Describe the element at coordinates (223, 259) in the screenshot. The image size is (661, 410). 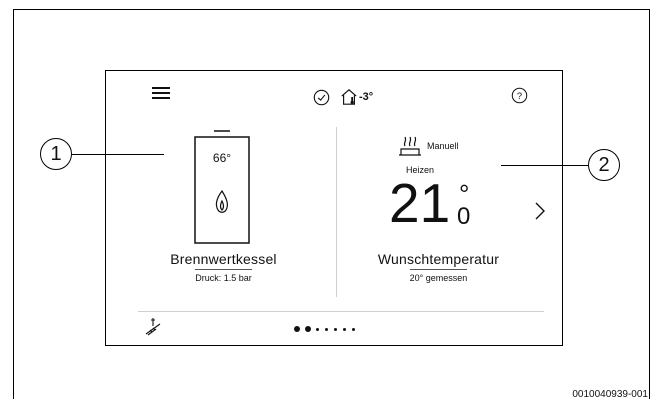
I see `boiler-name: Brennwertkessel` at that location.